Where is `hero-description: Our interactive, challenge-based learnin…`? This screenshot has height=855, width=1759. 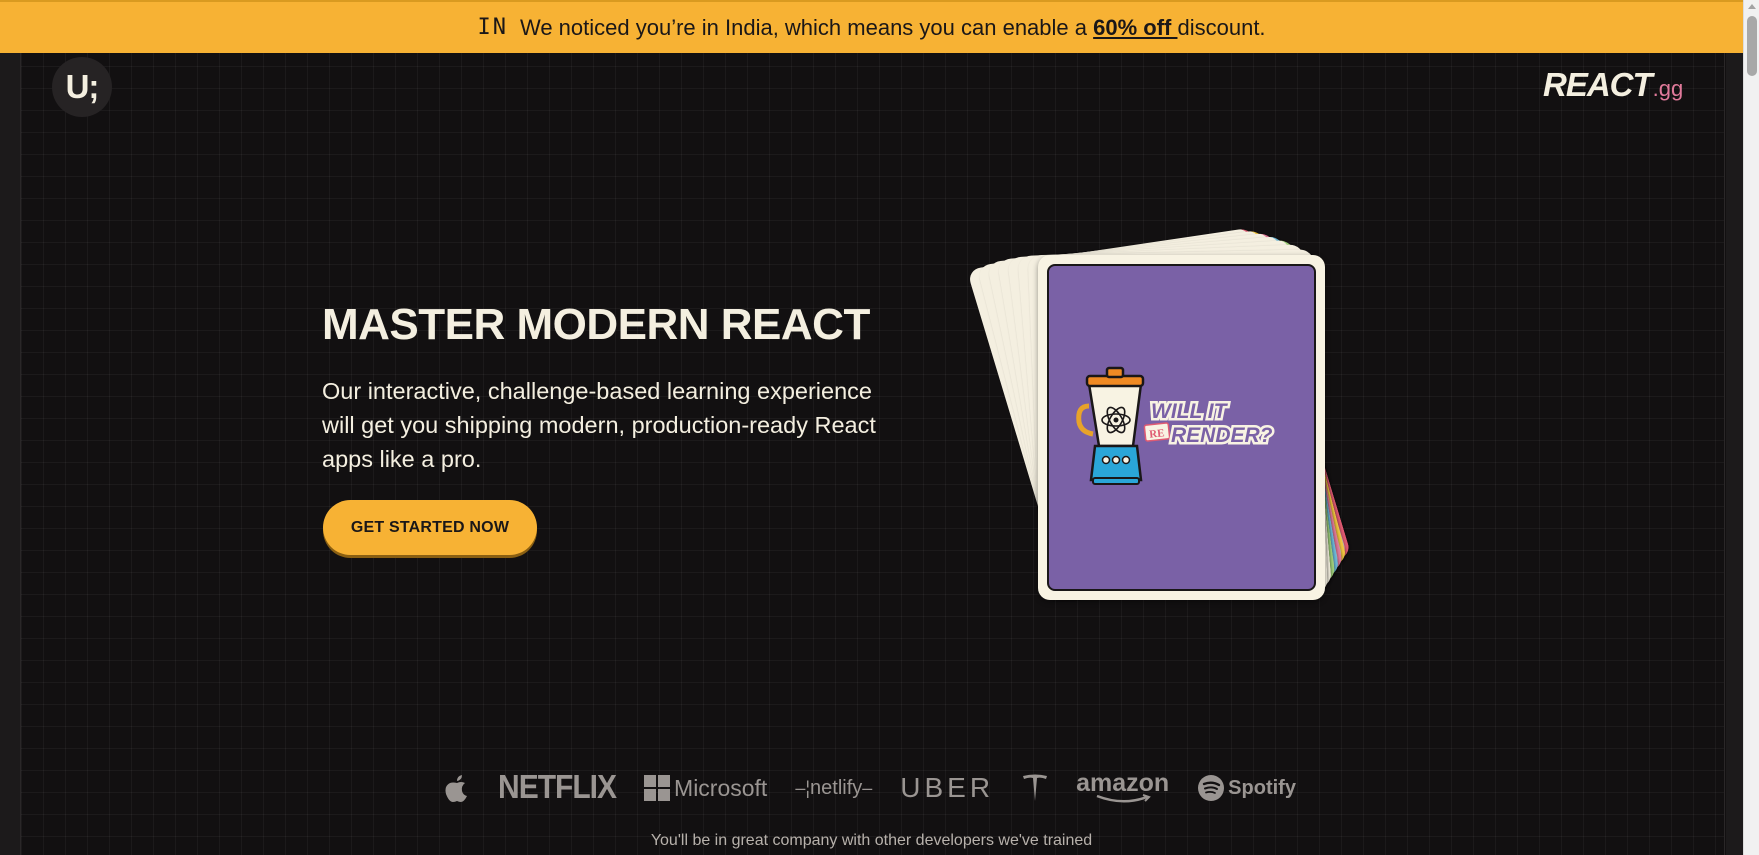
hero-description: Our interactive, challenge-based learnin… is located at coordinates (599, 425).